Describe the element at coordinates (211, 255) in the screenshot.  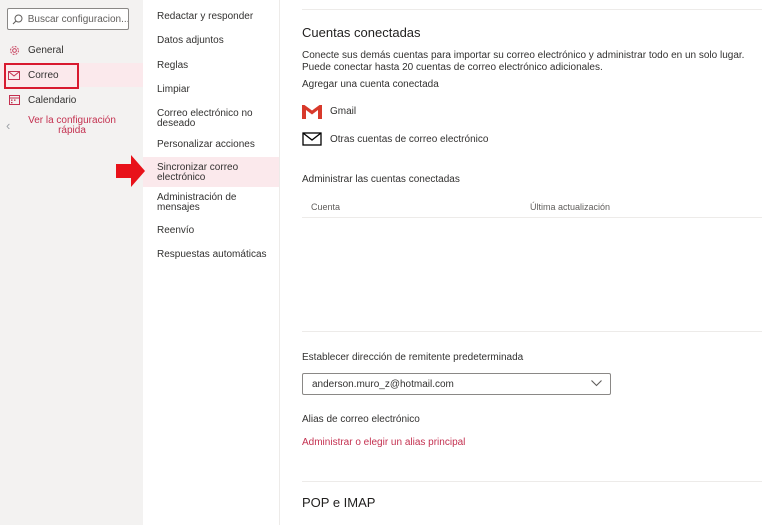
I see `submenu-item-respuestas: Respuestas automáticas` at that location.